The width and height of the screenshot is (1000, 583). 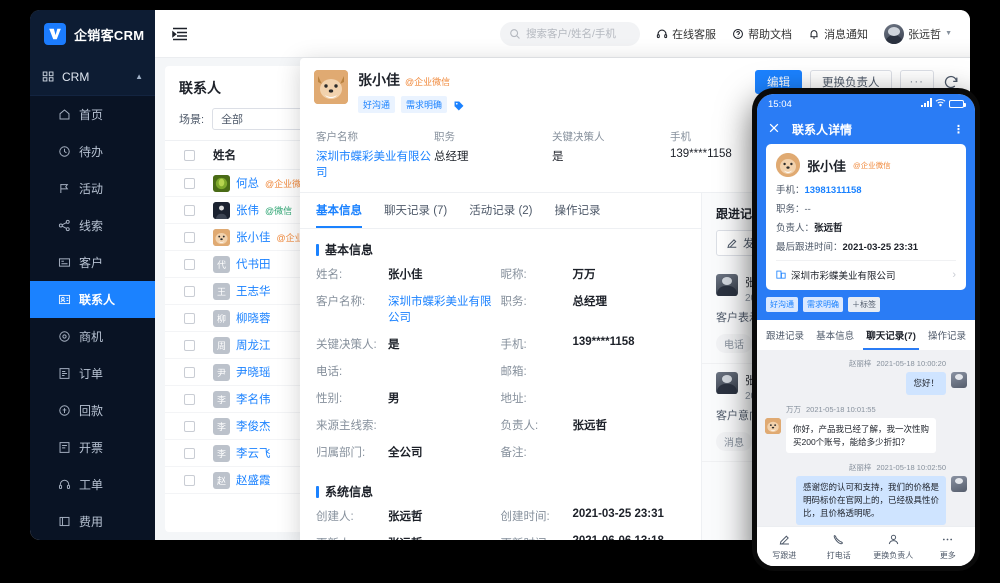 I want to click on user-menu: 张远哲 ▼, so click(x=918, y=33).